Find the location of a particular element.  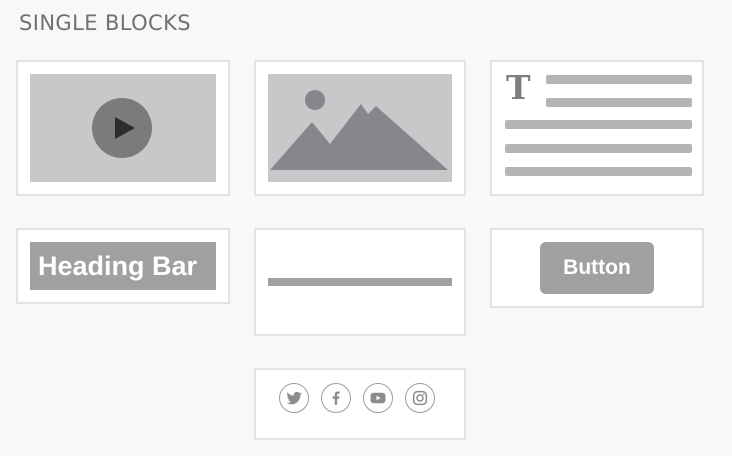

video-block is located at coordinates (123, 128).